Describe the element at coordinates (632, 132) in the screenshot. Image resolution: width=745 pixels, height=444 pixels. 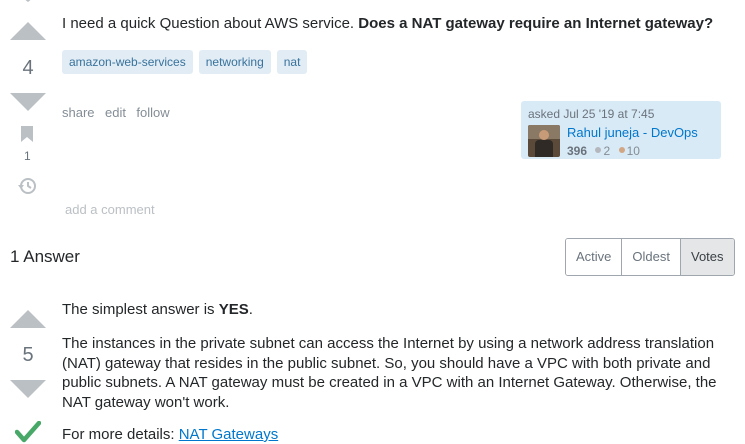
I see `user-name-link: Rahul juneja - DevOps` at that location.